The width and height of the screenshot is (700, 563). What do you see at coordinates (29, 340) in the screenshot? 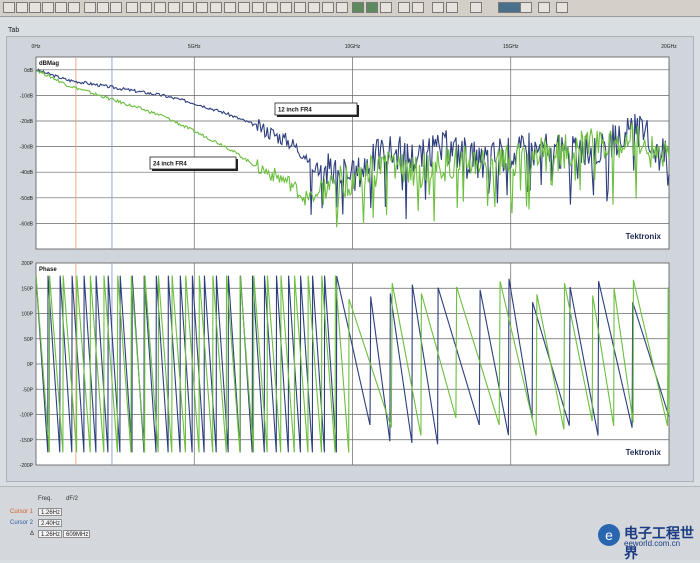
I see `phase-y-tick-label: 50P` at bounding box center [29, 340].